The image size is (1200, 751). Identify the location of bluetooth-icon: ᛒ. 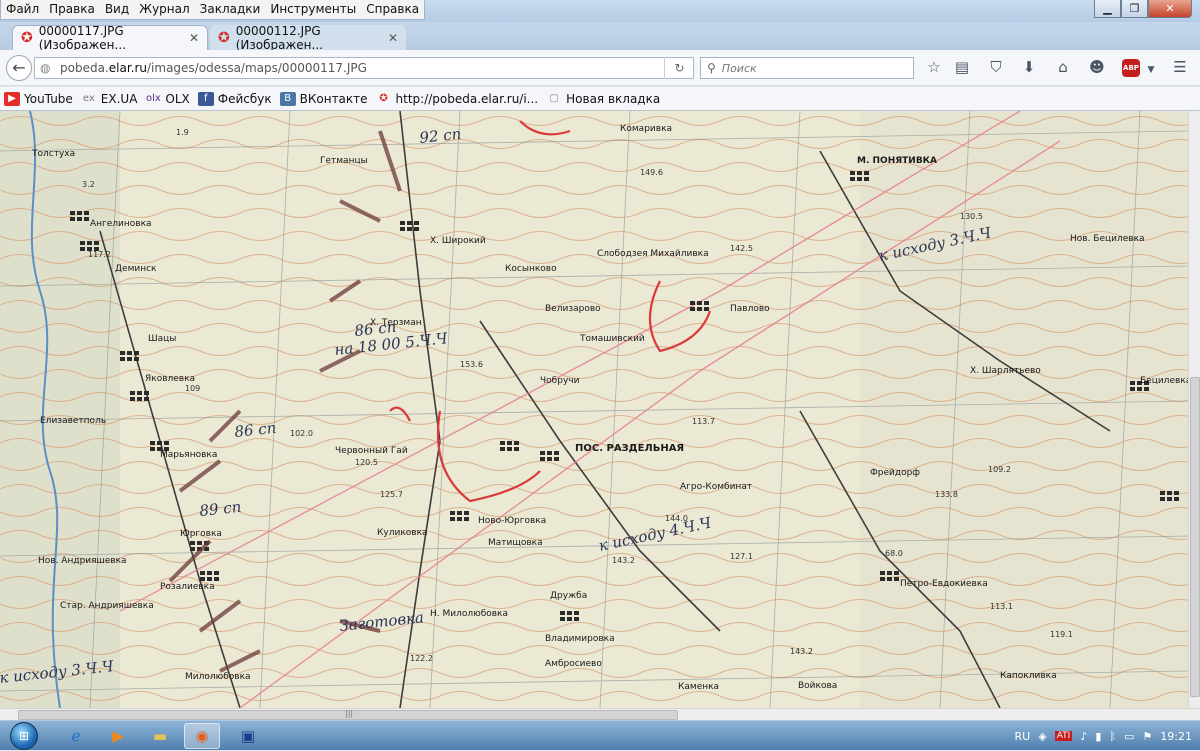
(1112, 736).